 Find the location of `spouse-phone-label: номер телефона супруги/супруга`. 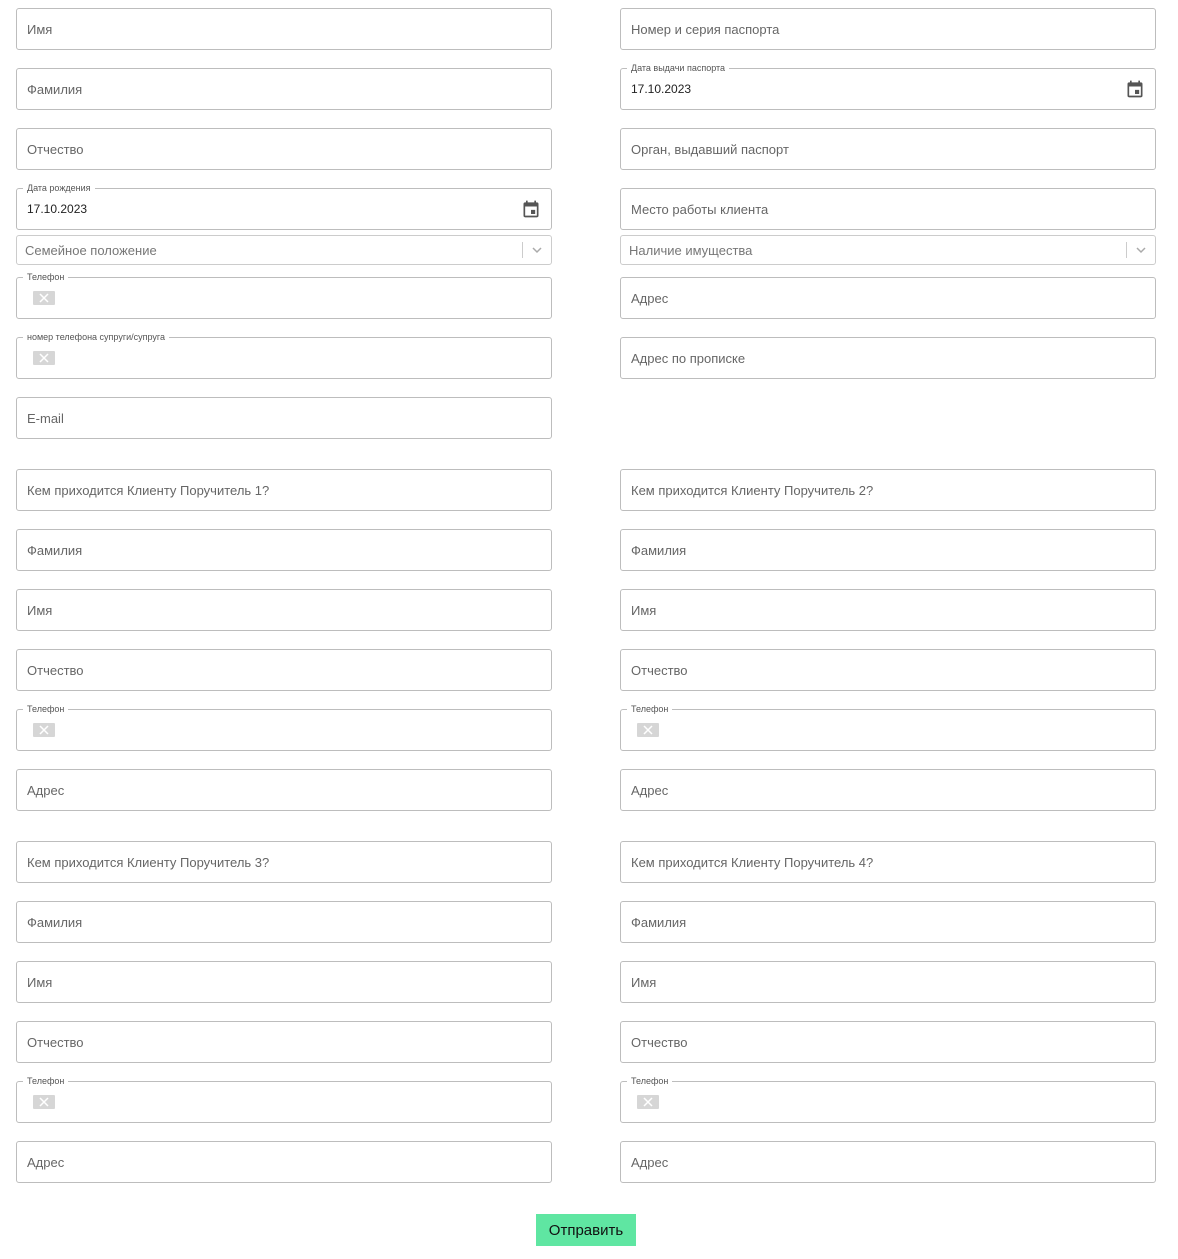

spouse-phone-label: номер телефона супруги/супруга is located at coordinates (96, 337).